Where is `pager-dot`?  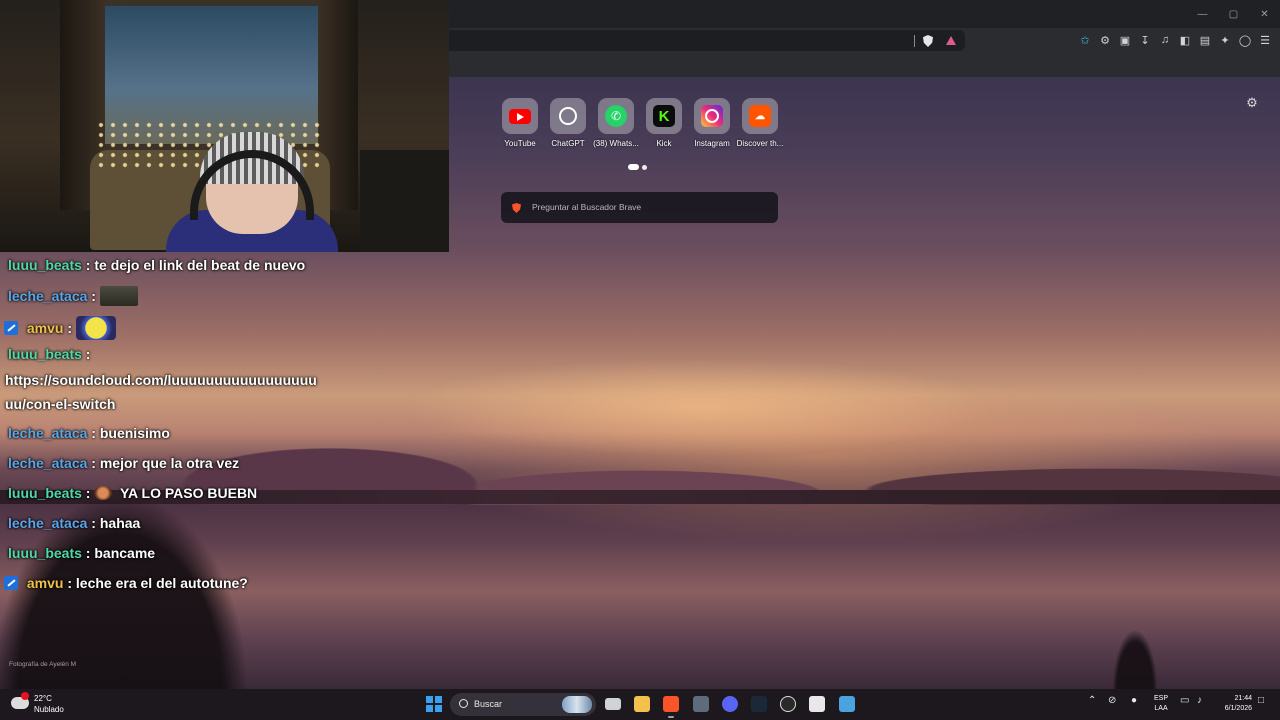
pager-dot is located at coordinates (644, 167).